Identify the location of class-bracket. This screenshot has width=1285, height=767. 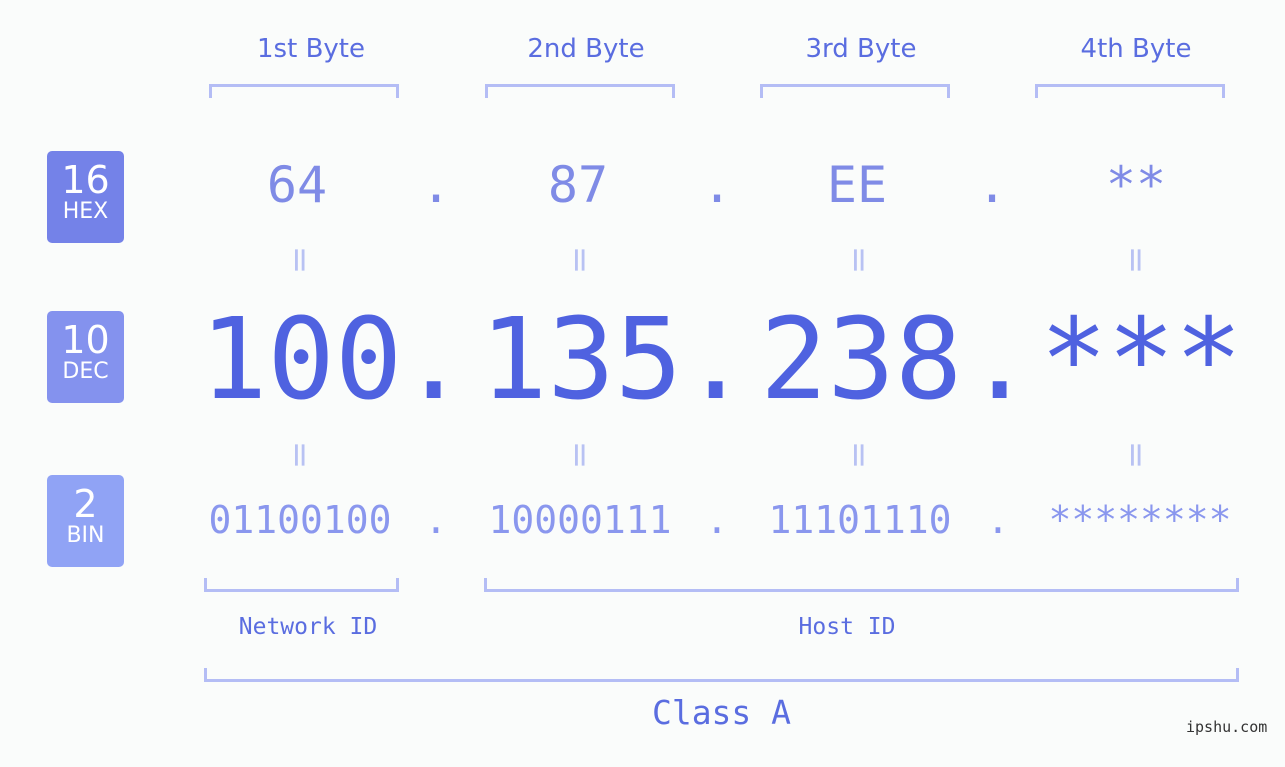
(721, 675).